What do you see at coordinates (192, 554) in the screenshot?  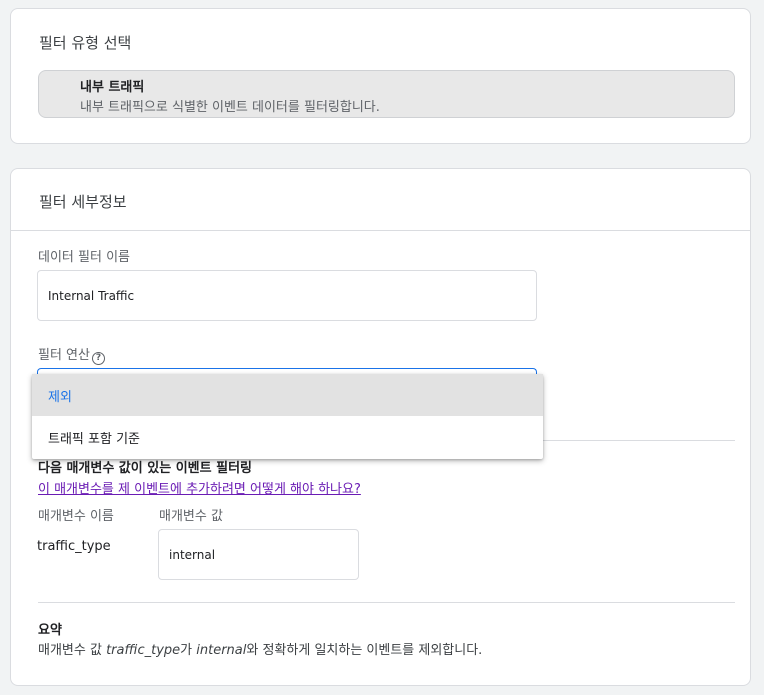 I see `param-value: internal` at bounding box center [192, 554].